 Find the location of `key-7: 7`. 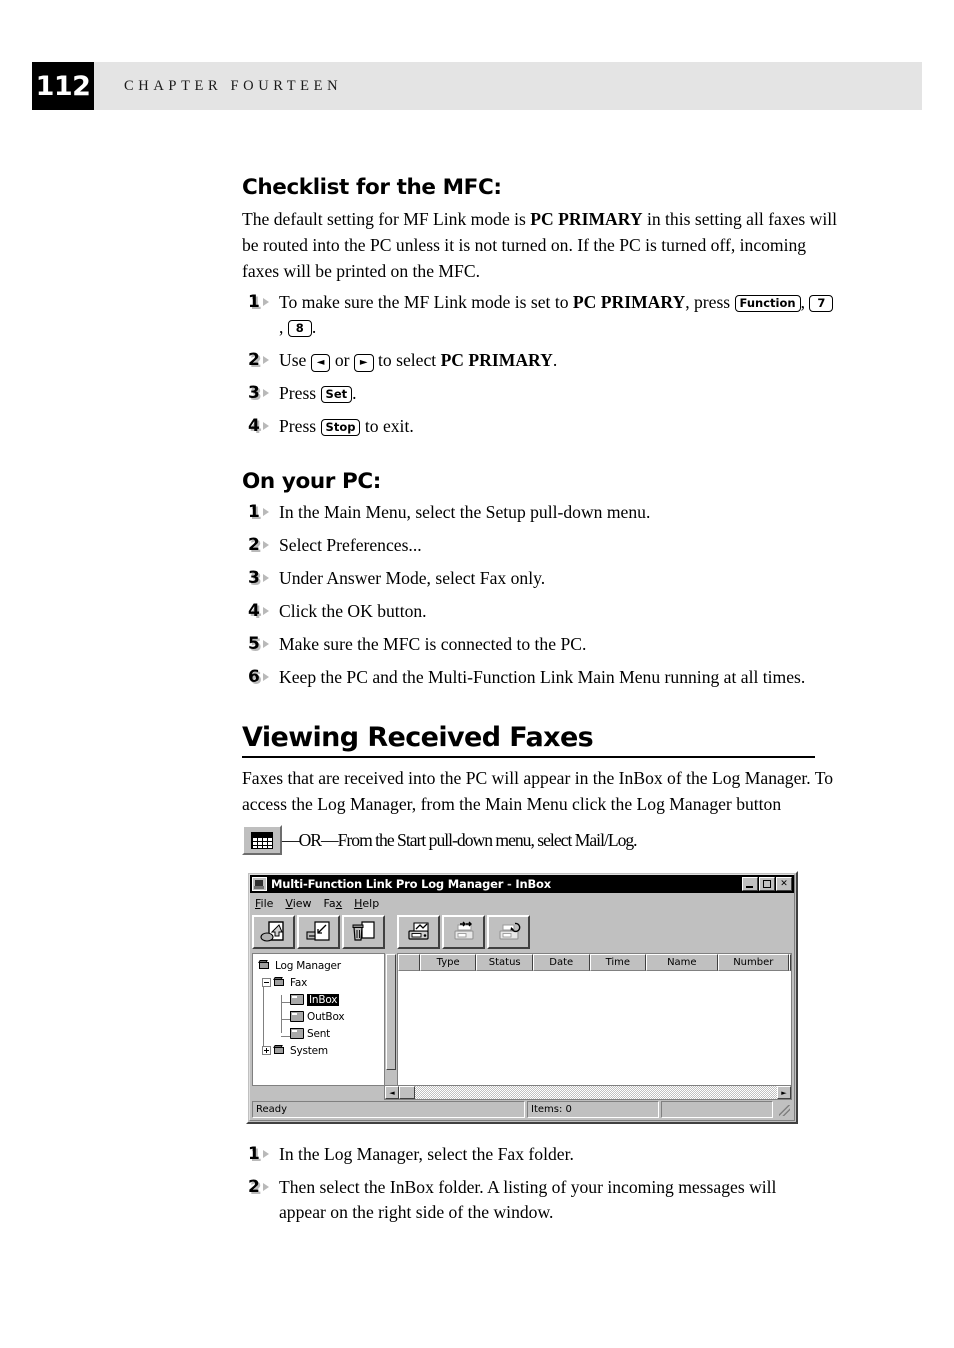

key-7: 7 is located at coordinates (821, 303).